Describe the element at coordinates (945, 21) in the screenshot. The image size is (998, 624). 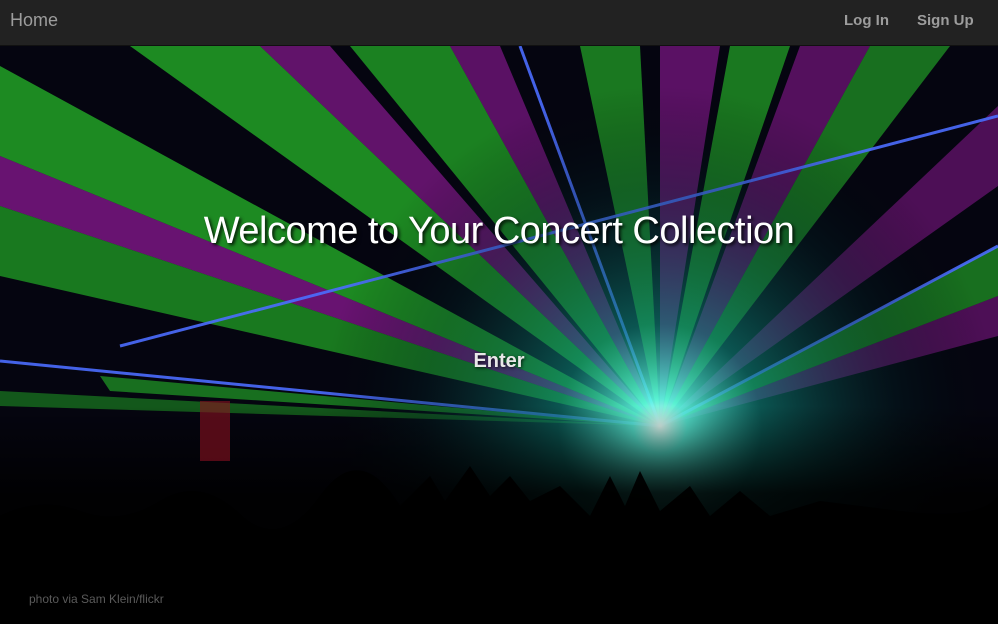
I see `sign-up-link: Sign Up` at that location.